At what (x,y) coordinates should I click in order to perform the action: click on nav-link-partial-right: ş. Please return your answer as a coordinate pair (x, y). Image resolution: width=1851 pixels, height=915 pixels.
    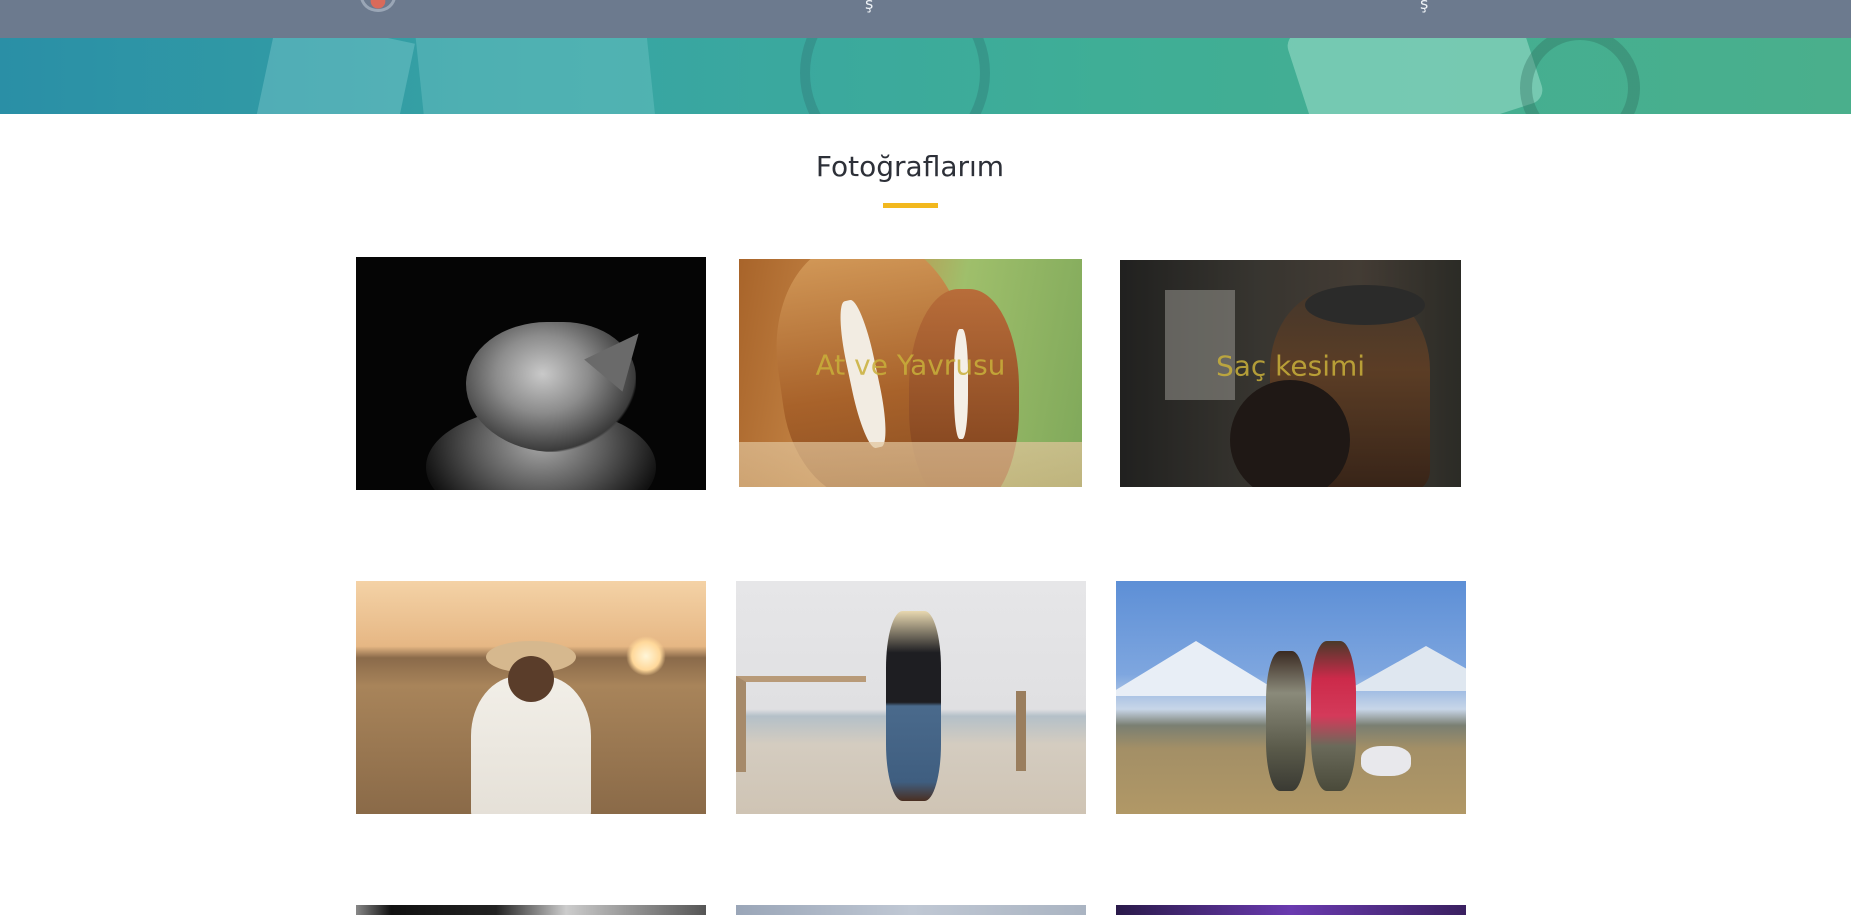
    Looking at the image, I should click on (1424, 6).